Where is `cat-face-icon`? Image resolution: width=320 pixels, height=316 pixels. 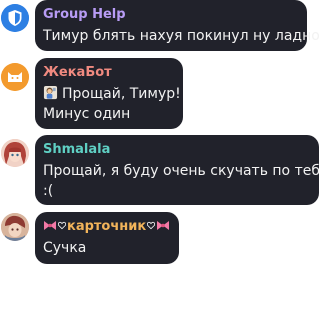
cat-face-icon is located at coordinates (15, 77).